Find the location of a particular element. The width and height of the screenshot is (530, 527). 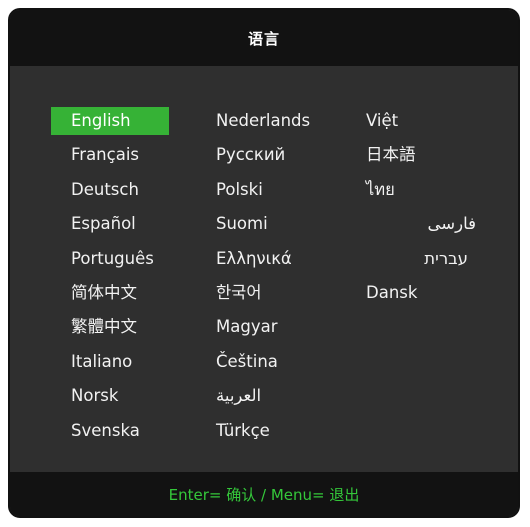

language-option-cestina: Čeština is located at coordinates (273, 362).